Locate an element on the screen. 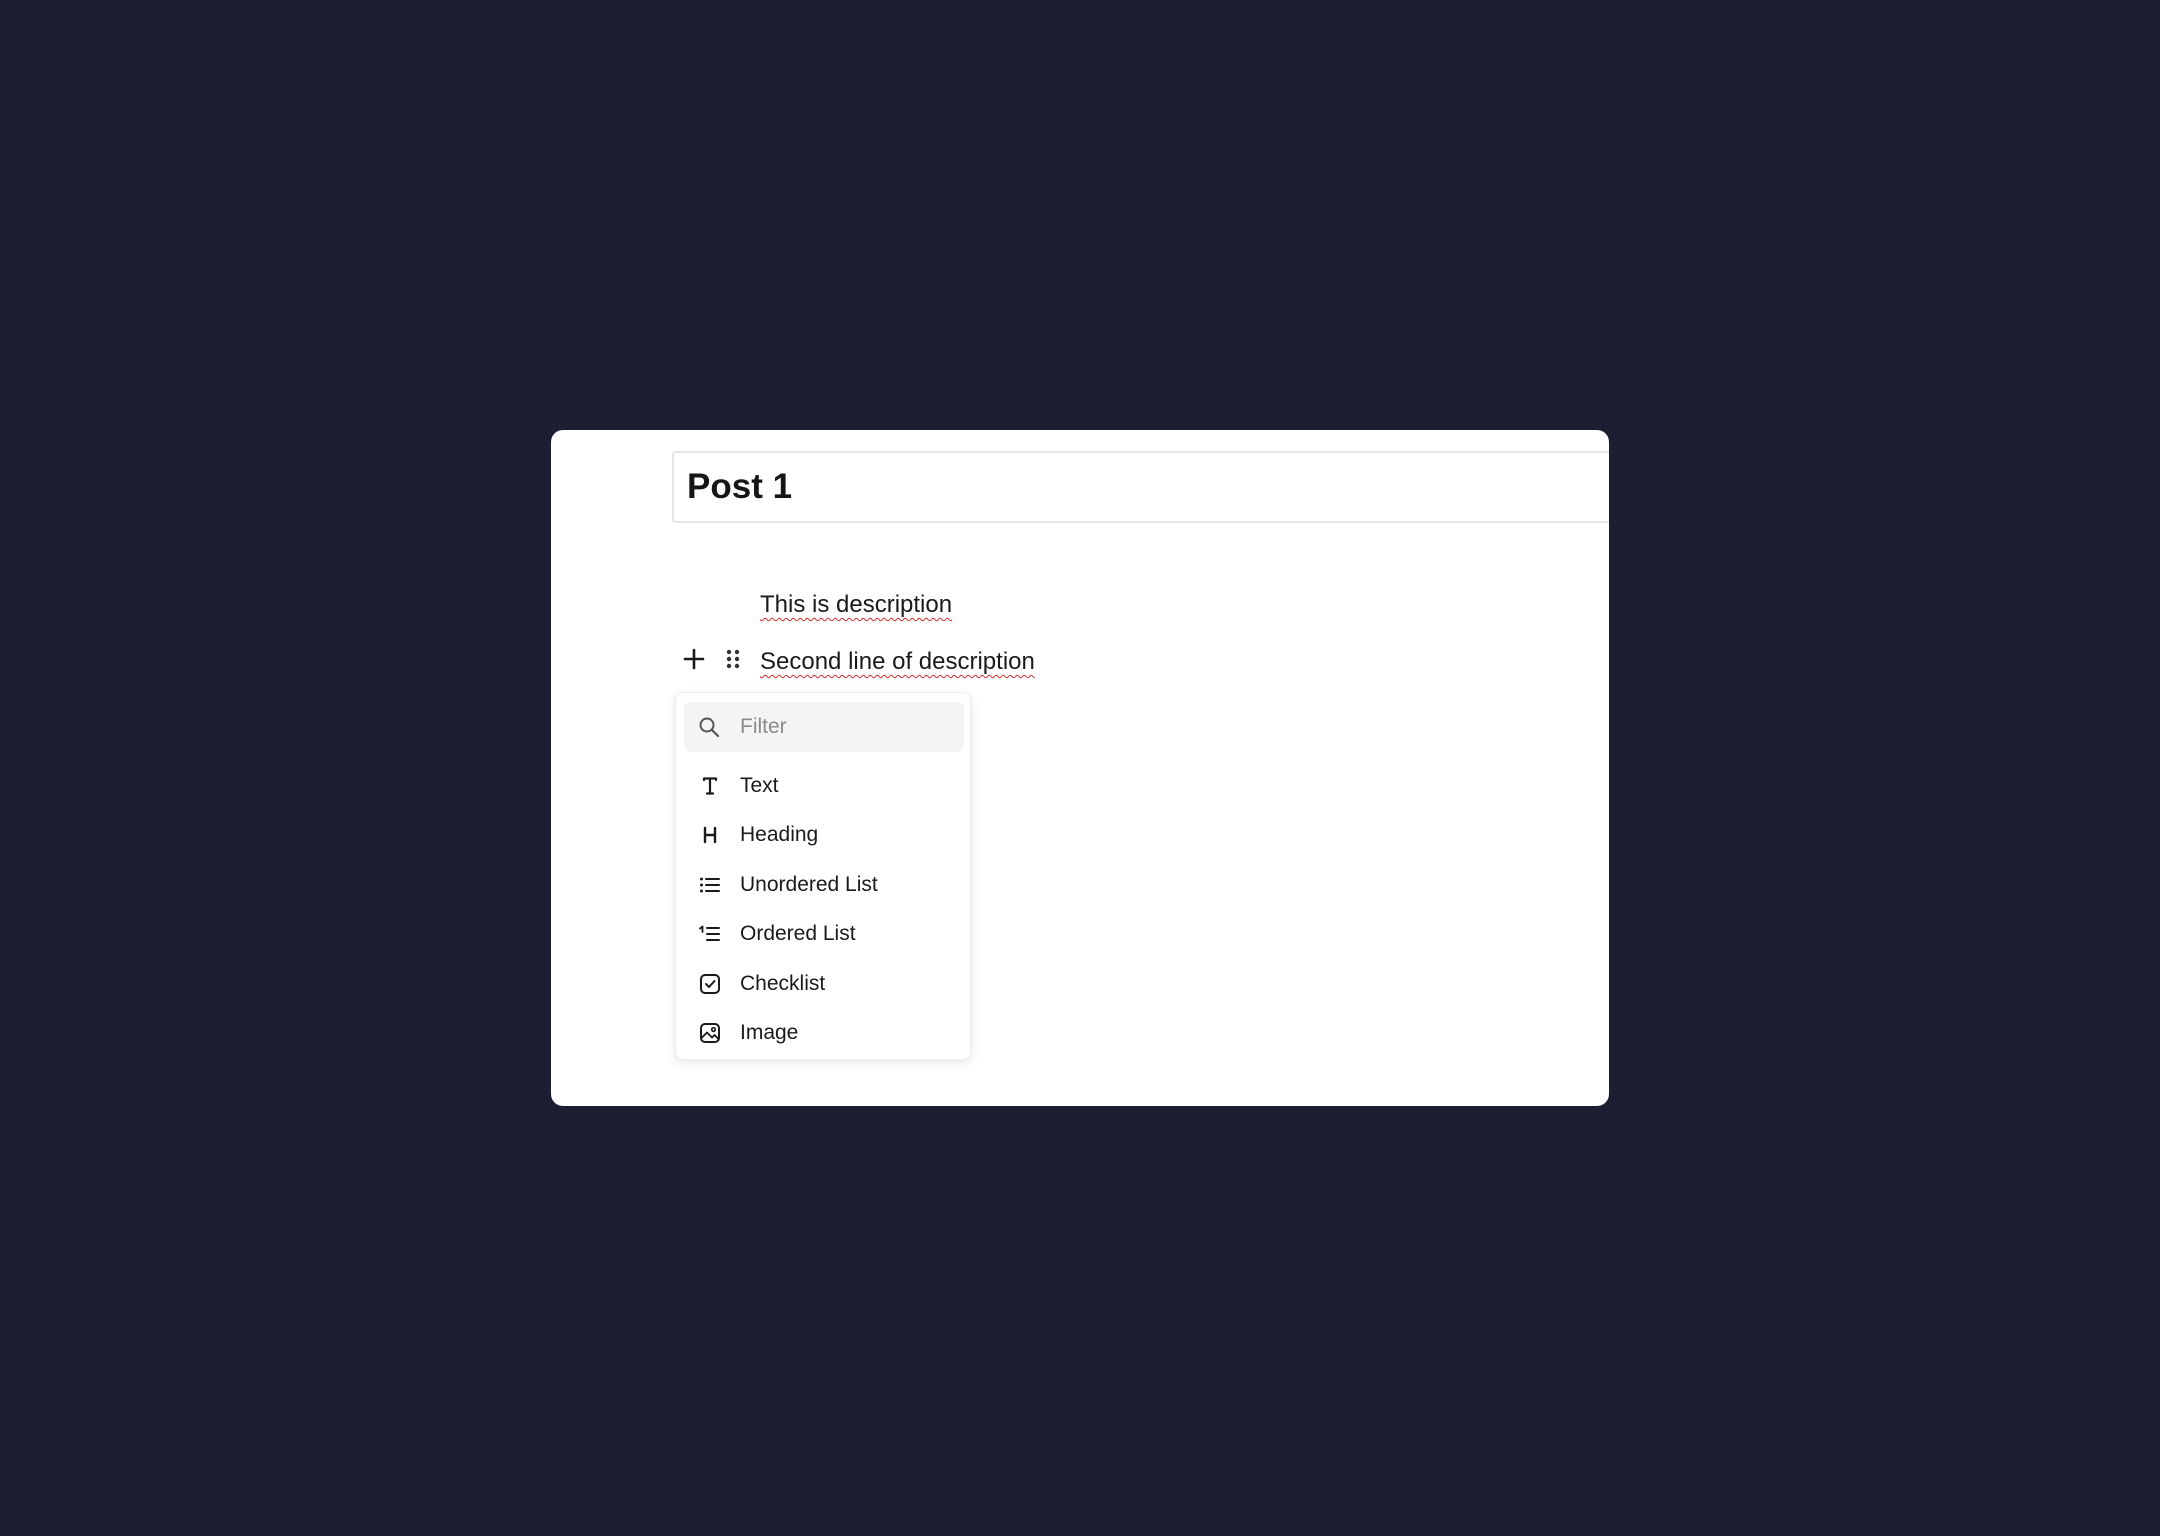 Image resolution: width=2160 pixels, height=1536 pixels. menu-item-checklist: Checklist is located at coordinates (824, 984).